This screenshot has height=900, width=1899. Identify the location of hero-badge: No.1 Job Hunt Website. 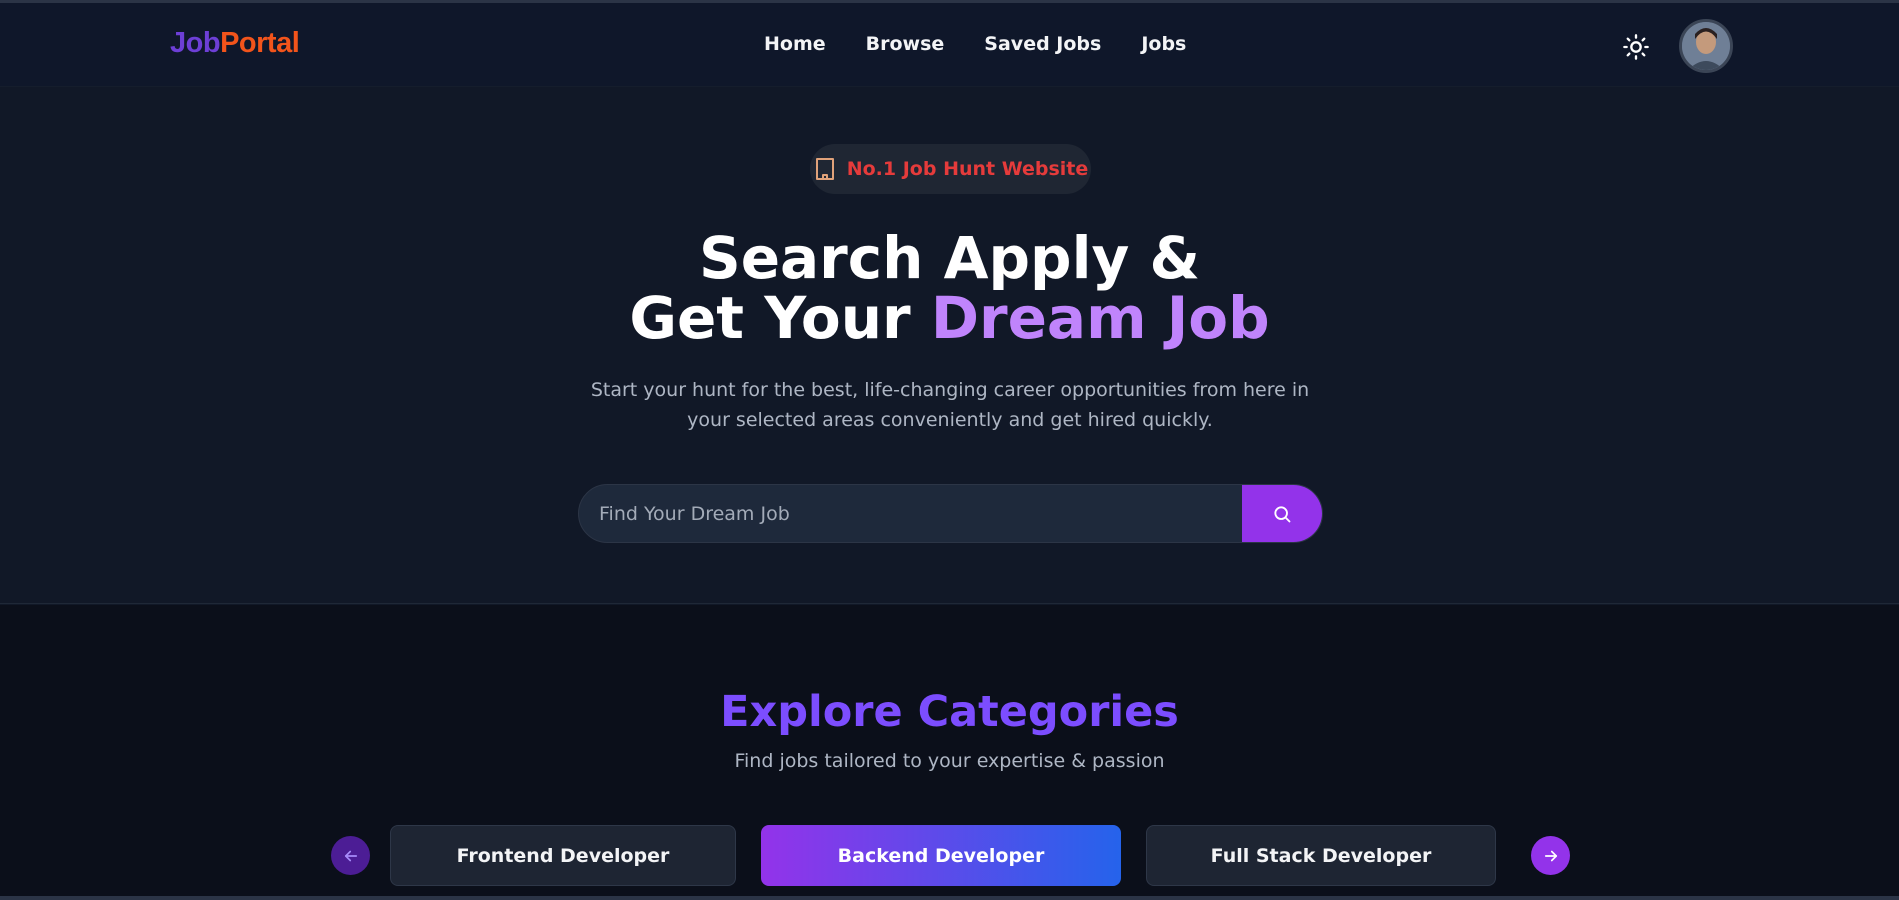
(950, 169).